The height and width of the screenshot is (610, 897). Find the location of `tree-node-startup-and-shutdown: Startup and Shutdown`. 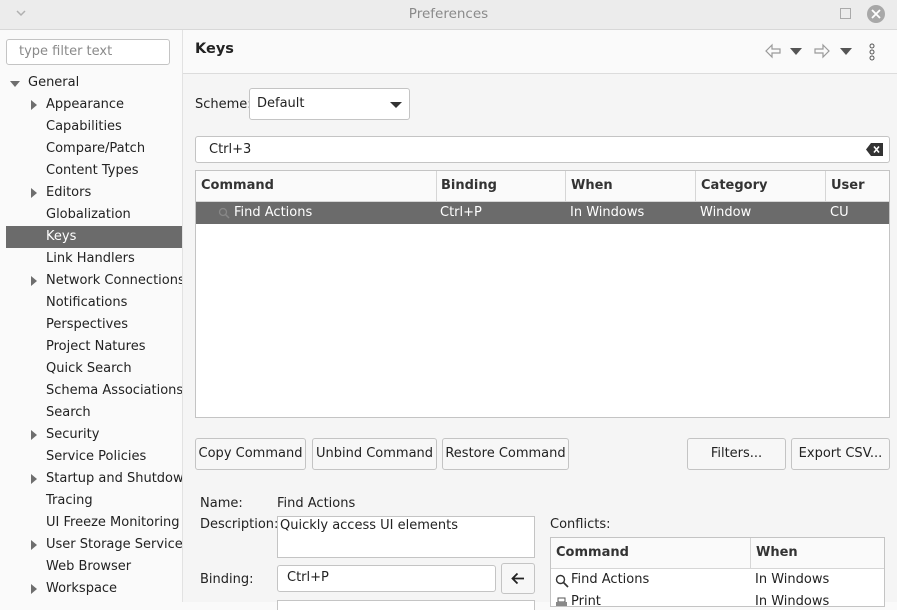

tree-node-startup-and-shutdown: Startup and Shutdown is located at coordinates (91, 479).